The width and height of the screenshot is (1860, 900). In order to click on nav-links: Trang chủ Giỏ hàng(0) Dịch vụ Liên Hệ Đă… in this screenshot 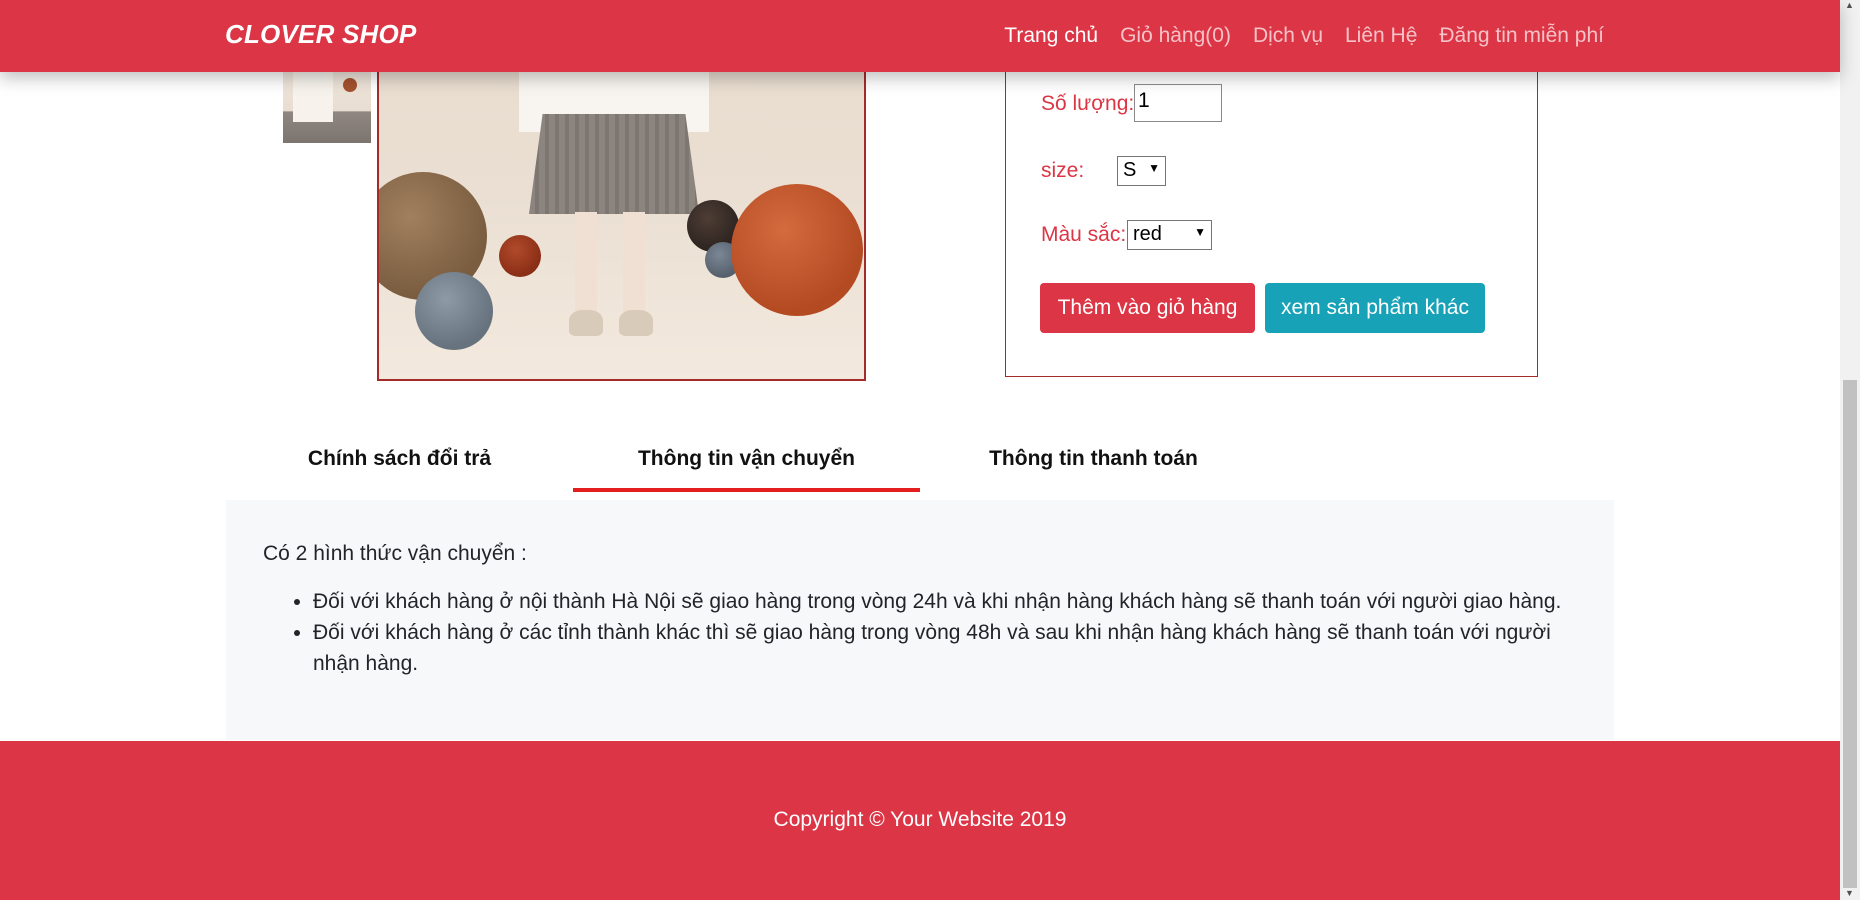, I will do `click(1304, 36)`.